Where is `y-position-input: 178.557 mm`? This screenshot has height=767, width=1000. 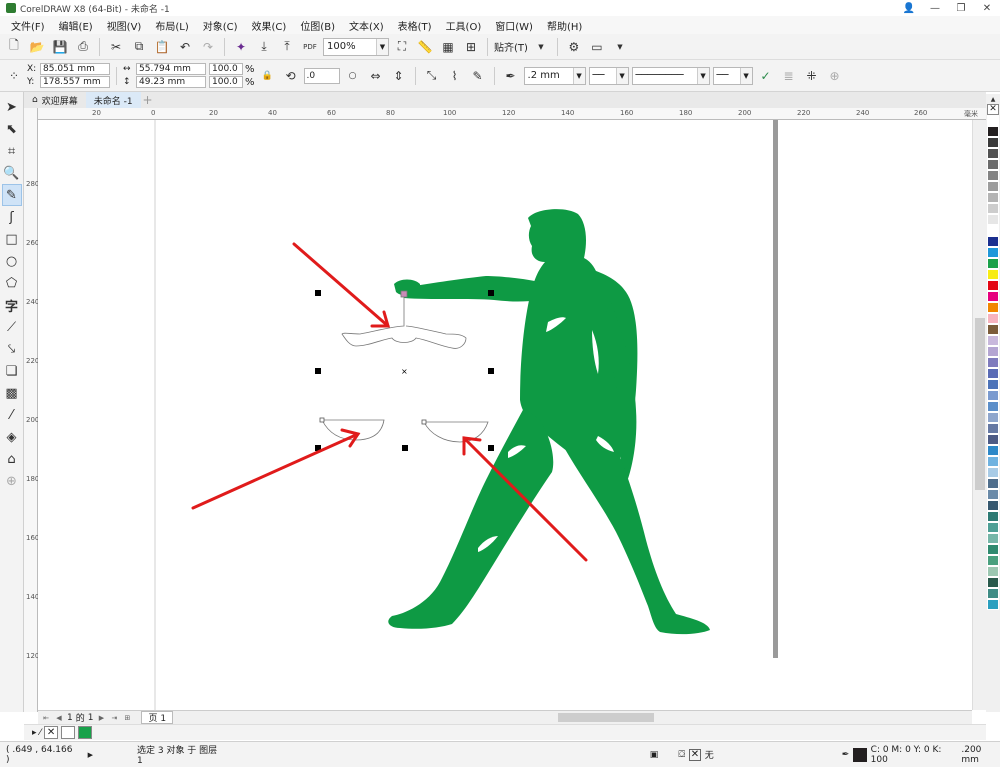
y-position-input: 178.557 mm is located at coordinates (75, 82).